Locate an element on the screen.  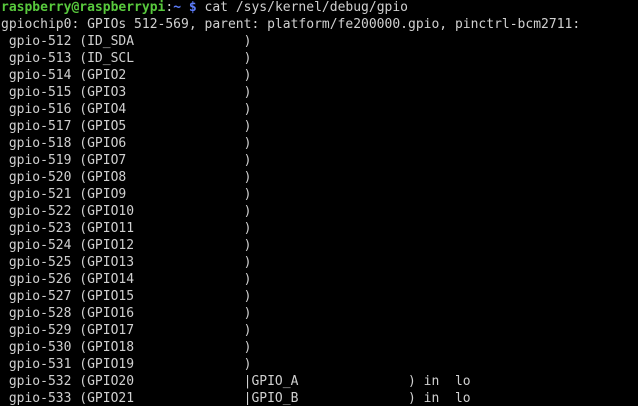
gpio-line: gpio-524 (GPIO12 ) is located at coordinates (126, 245).